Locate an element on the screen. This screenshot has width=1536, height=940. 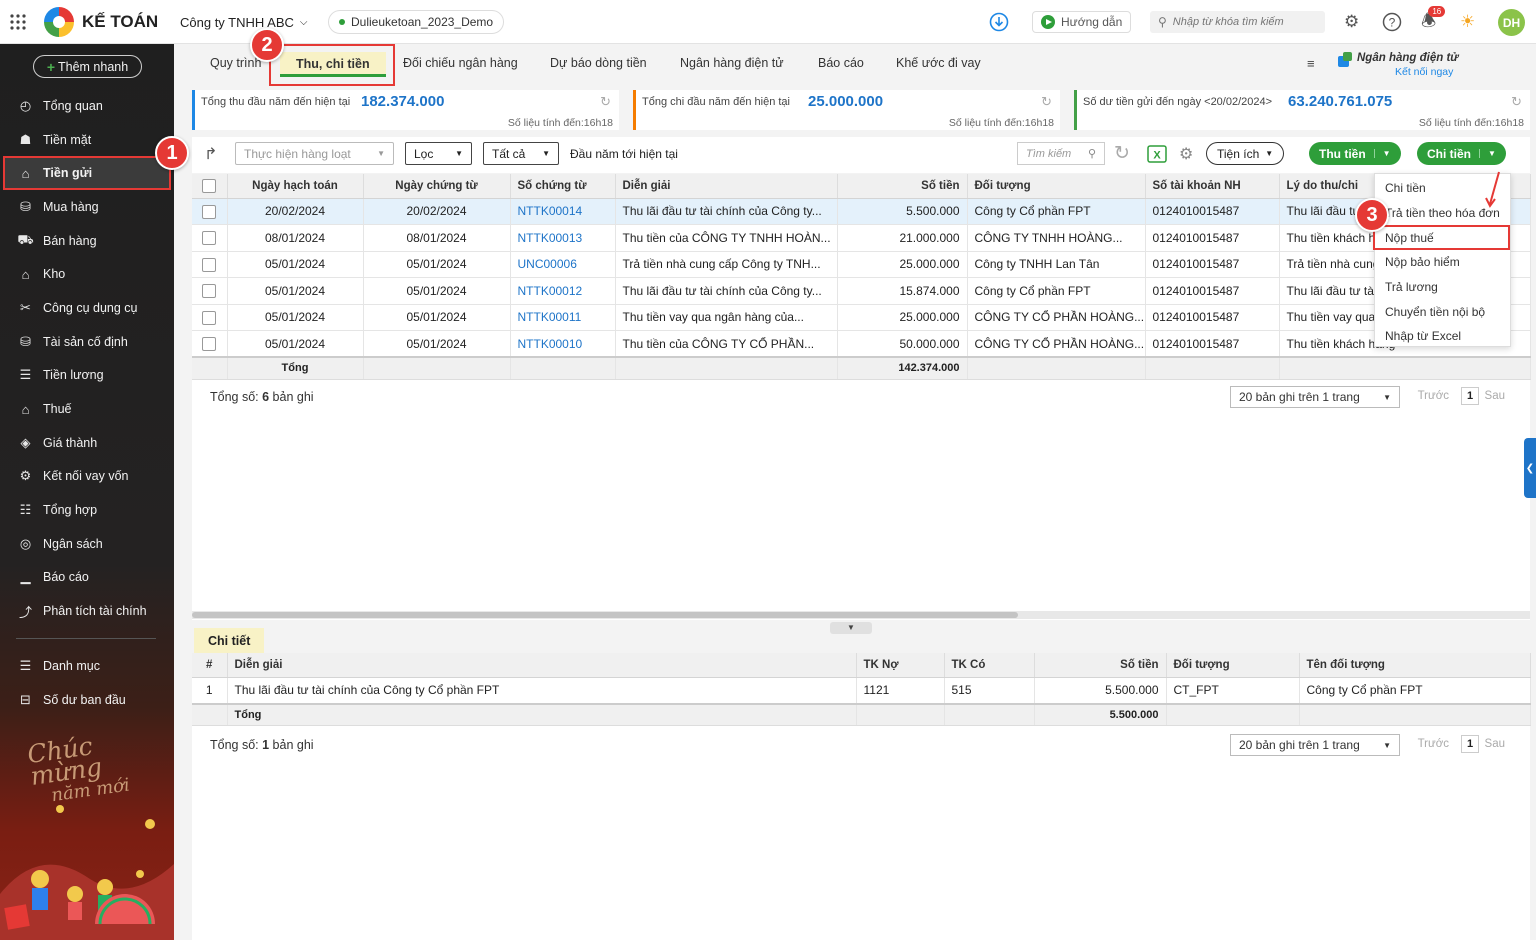
notification-bell-icon: 🕭 16 is located at coordinates (1433, 22).